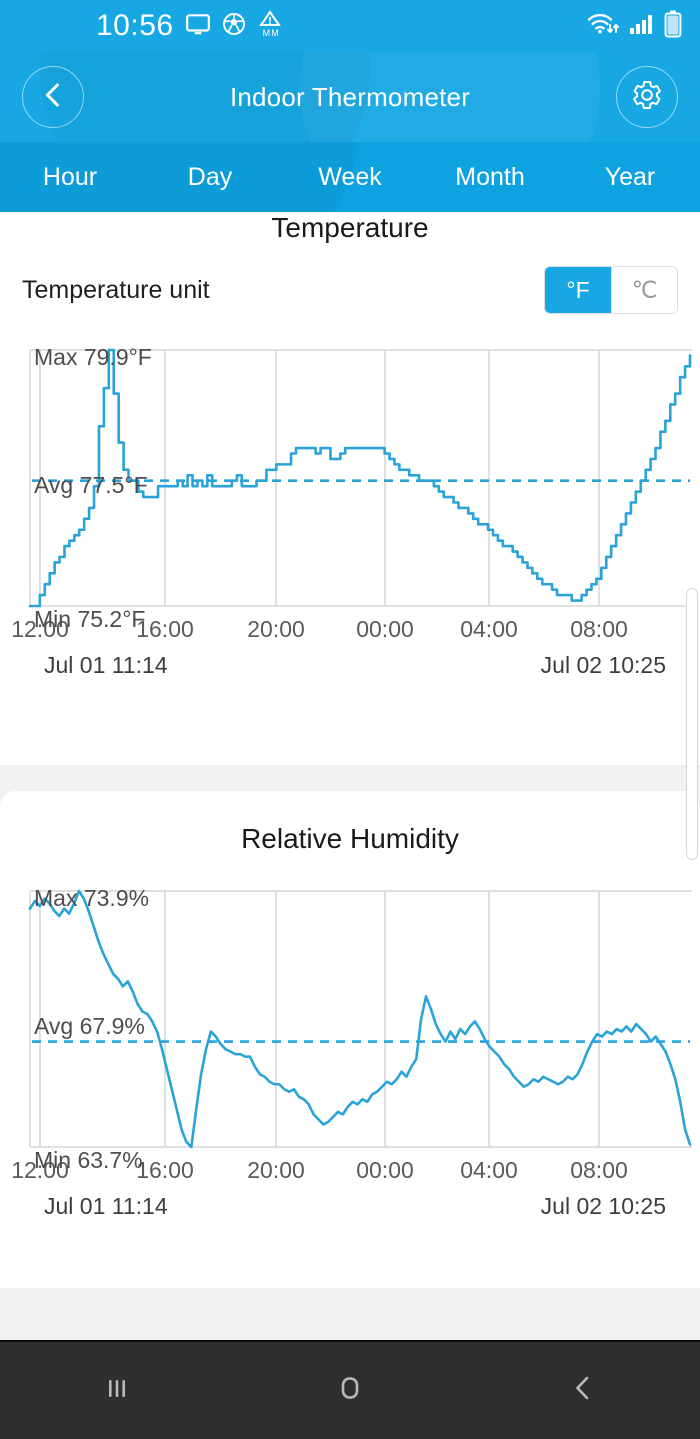 This screenshot has width=700, height=1439. What do you see at coordinates (350, 26) in the screenshot?
I see `status-bar: 10:56 M M` at bounding box center [350, 26].